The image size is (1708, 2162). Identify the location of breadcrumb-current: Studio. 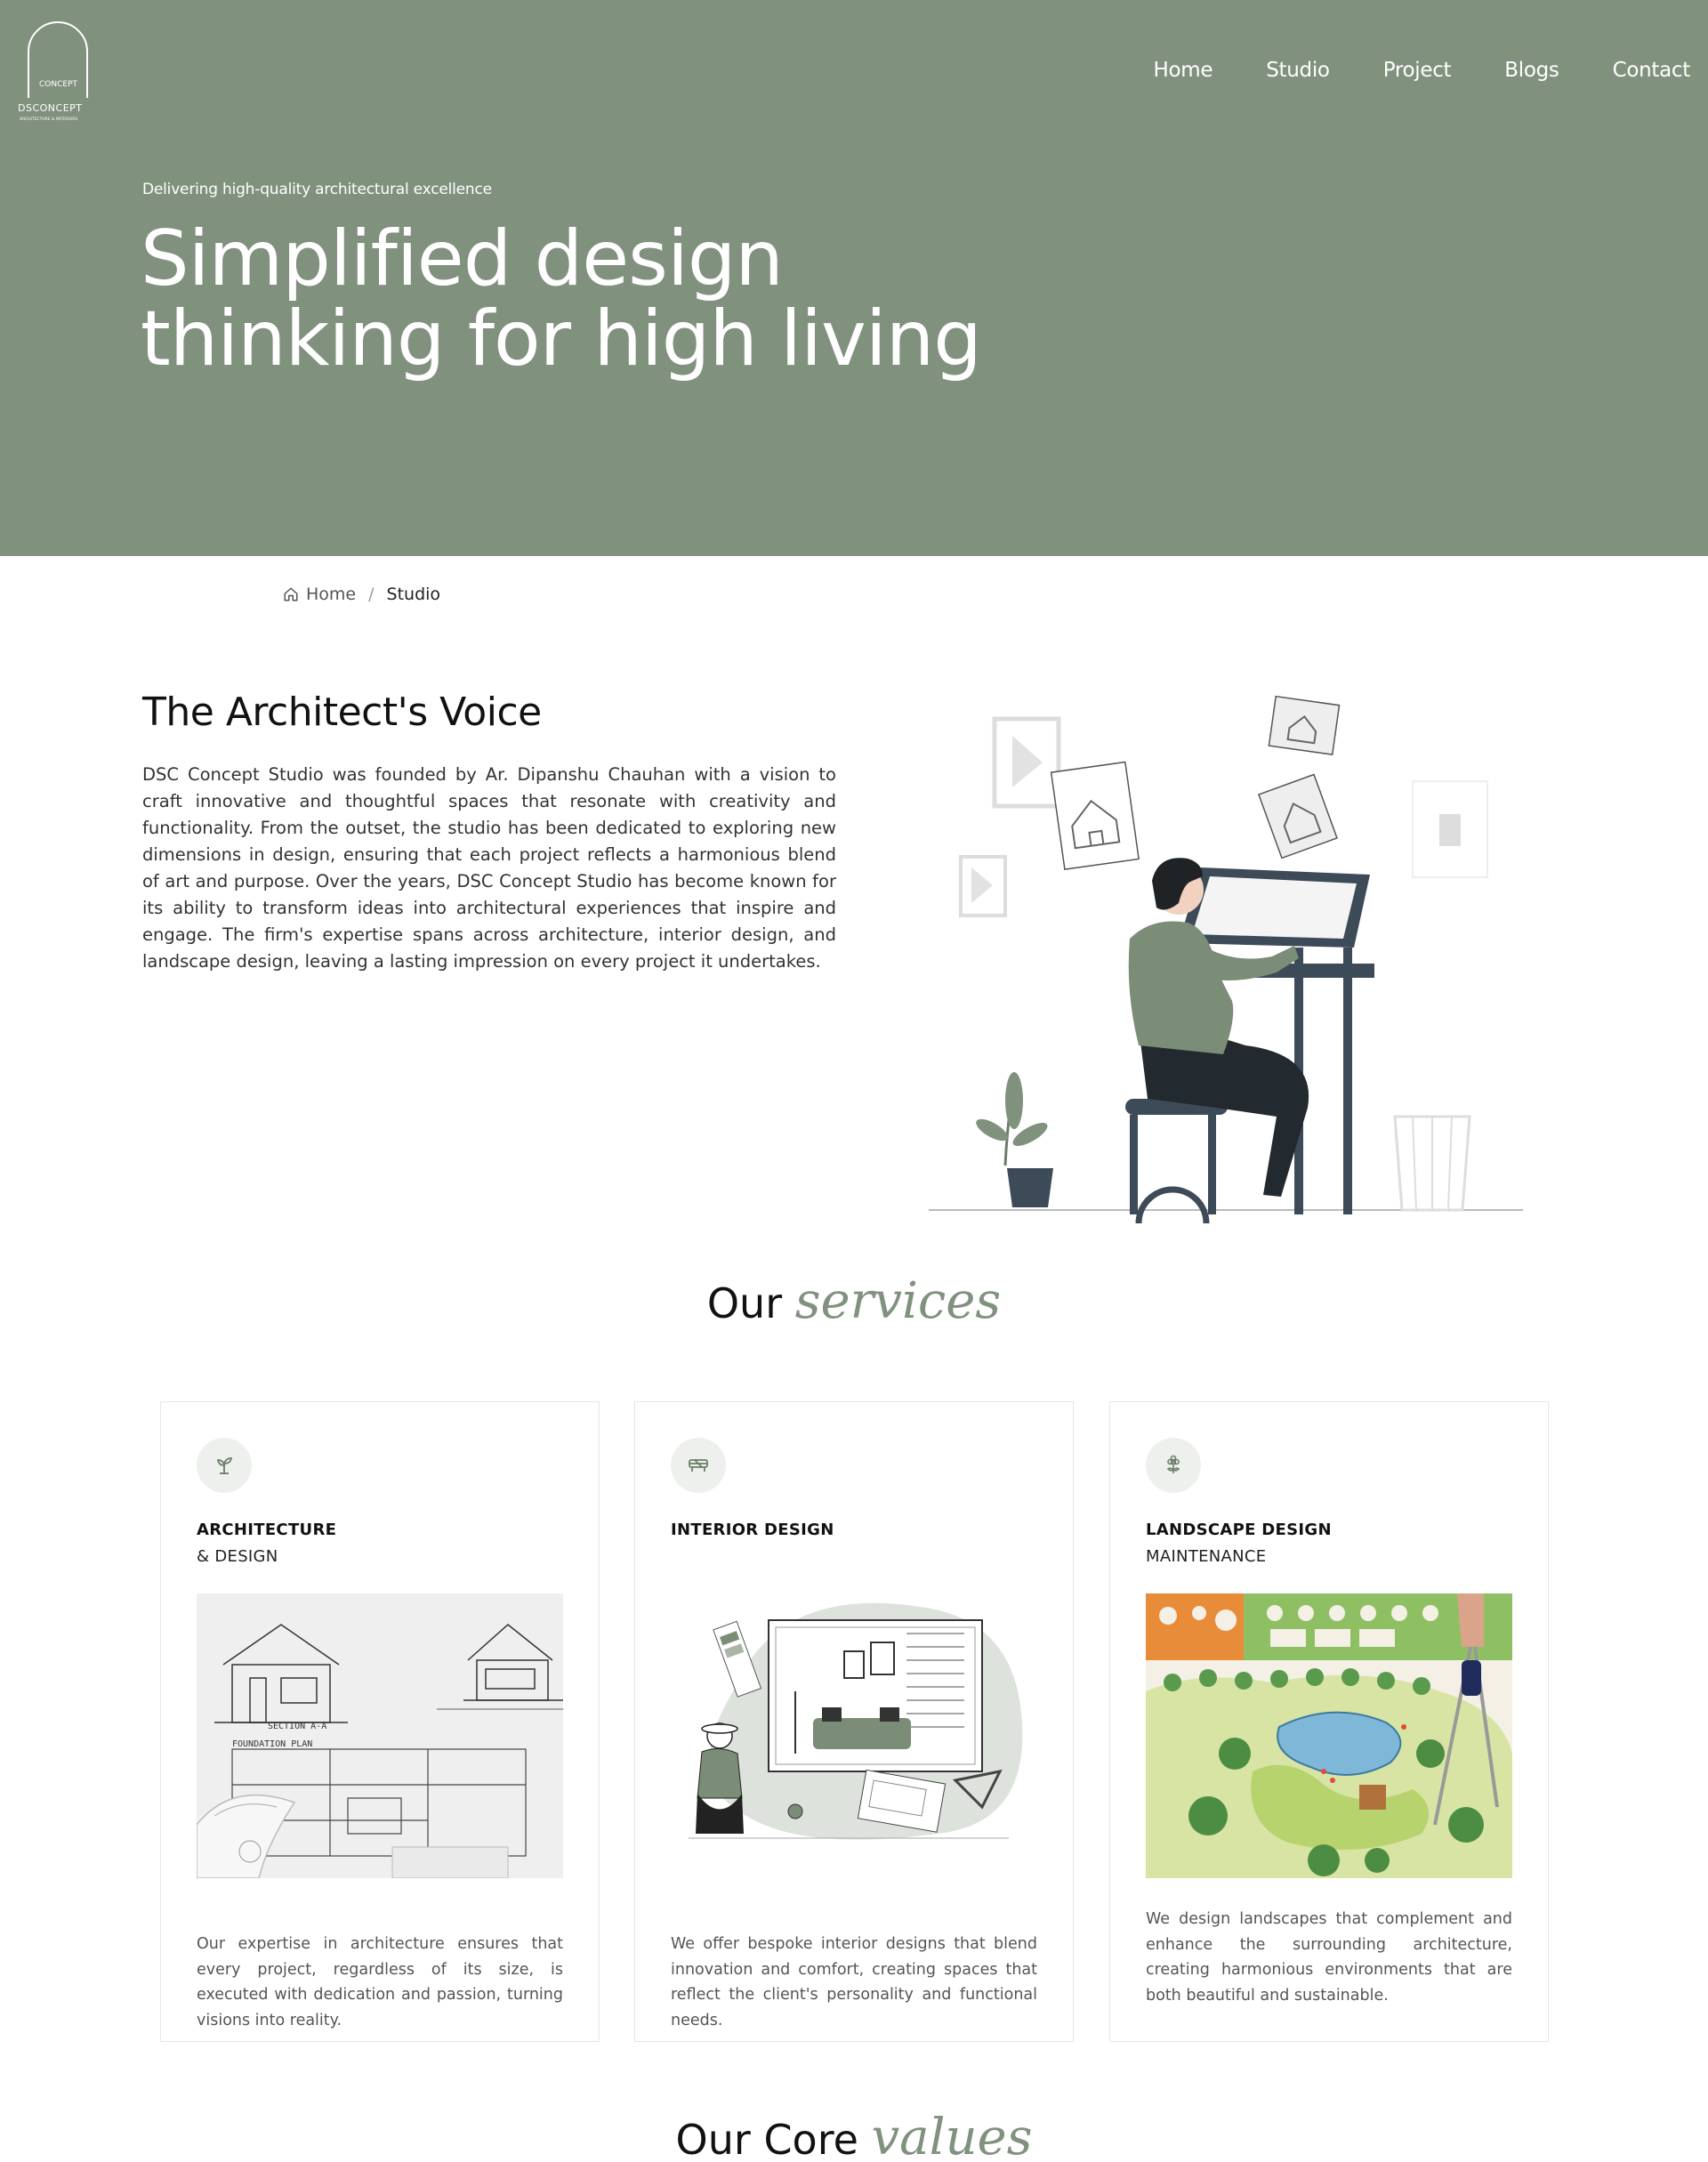
(413, 594).